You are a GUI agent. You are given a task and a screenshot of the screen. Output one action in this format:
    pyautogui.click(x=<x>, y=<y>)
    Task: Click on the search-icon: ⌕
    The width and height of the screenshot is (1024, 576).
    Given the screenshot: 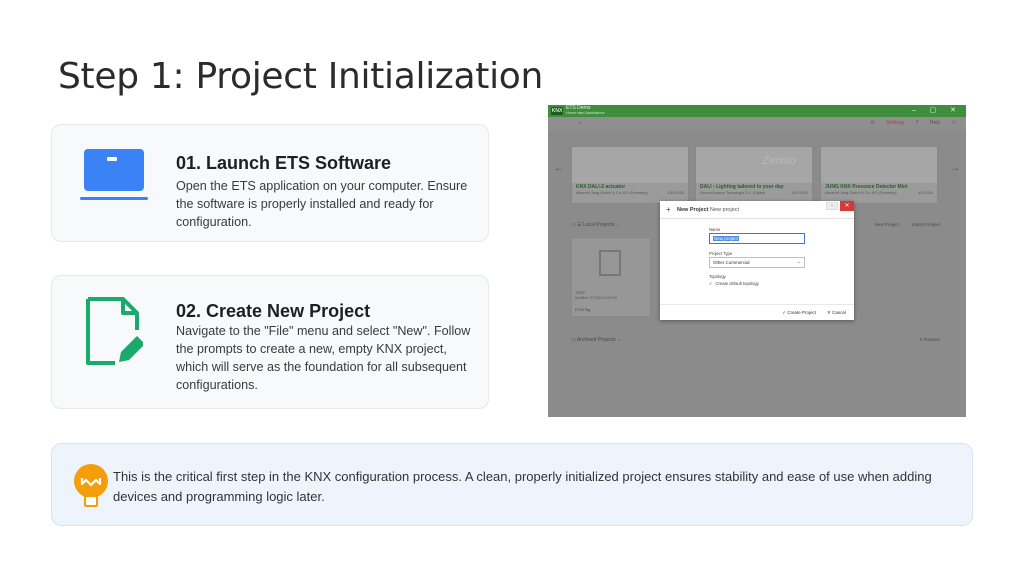 What is the action you would take?
    pyautogui.click(x=580, y=123)
    